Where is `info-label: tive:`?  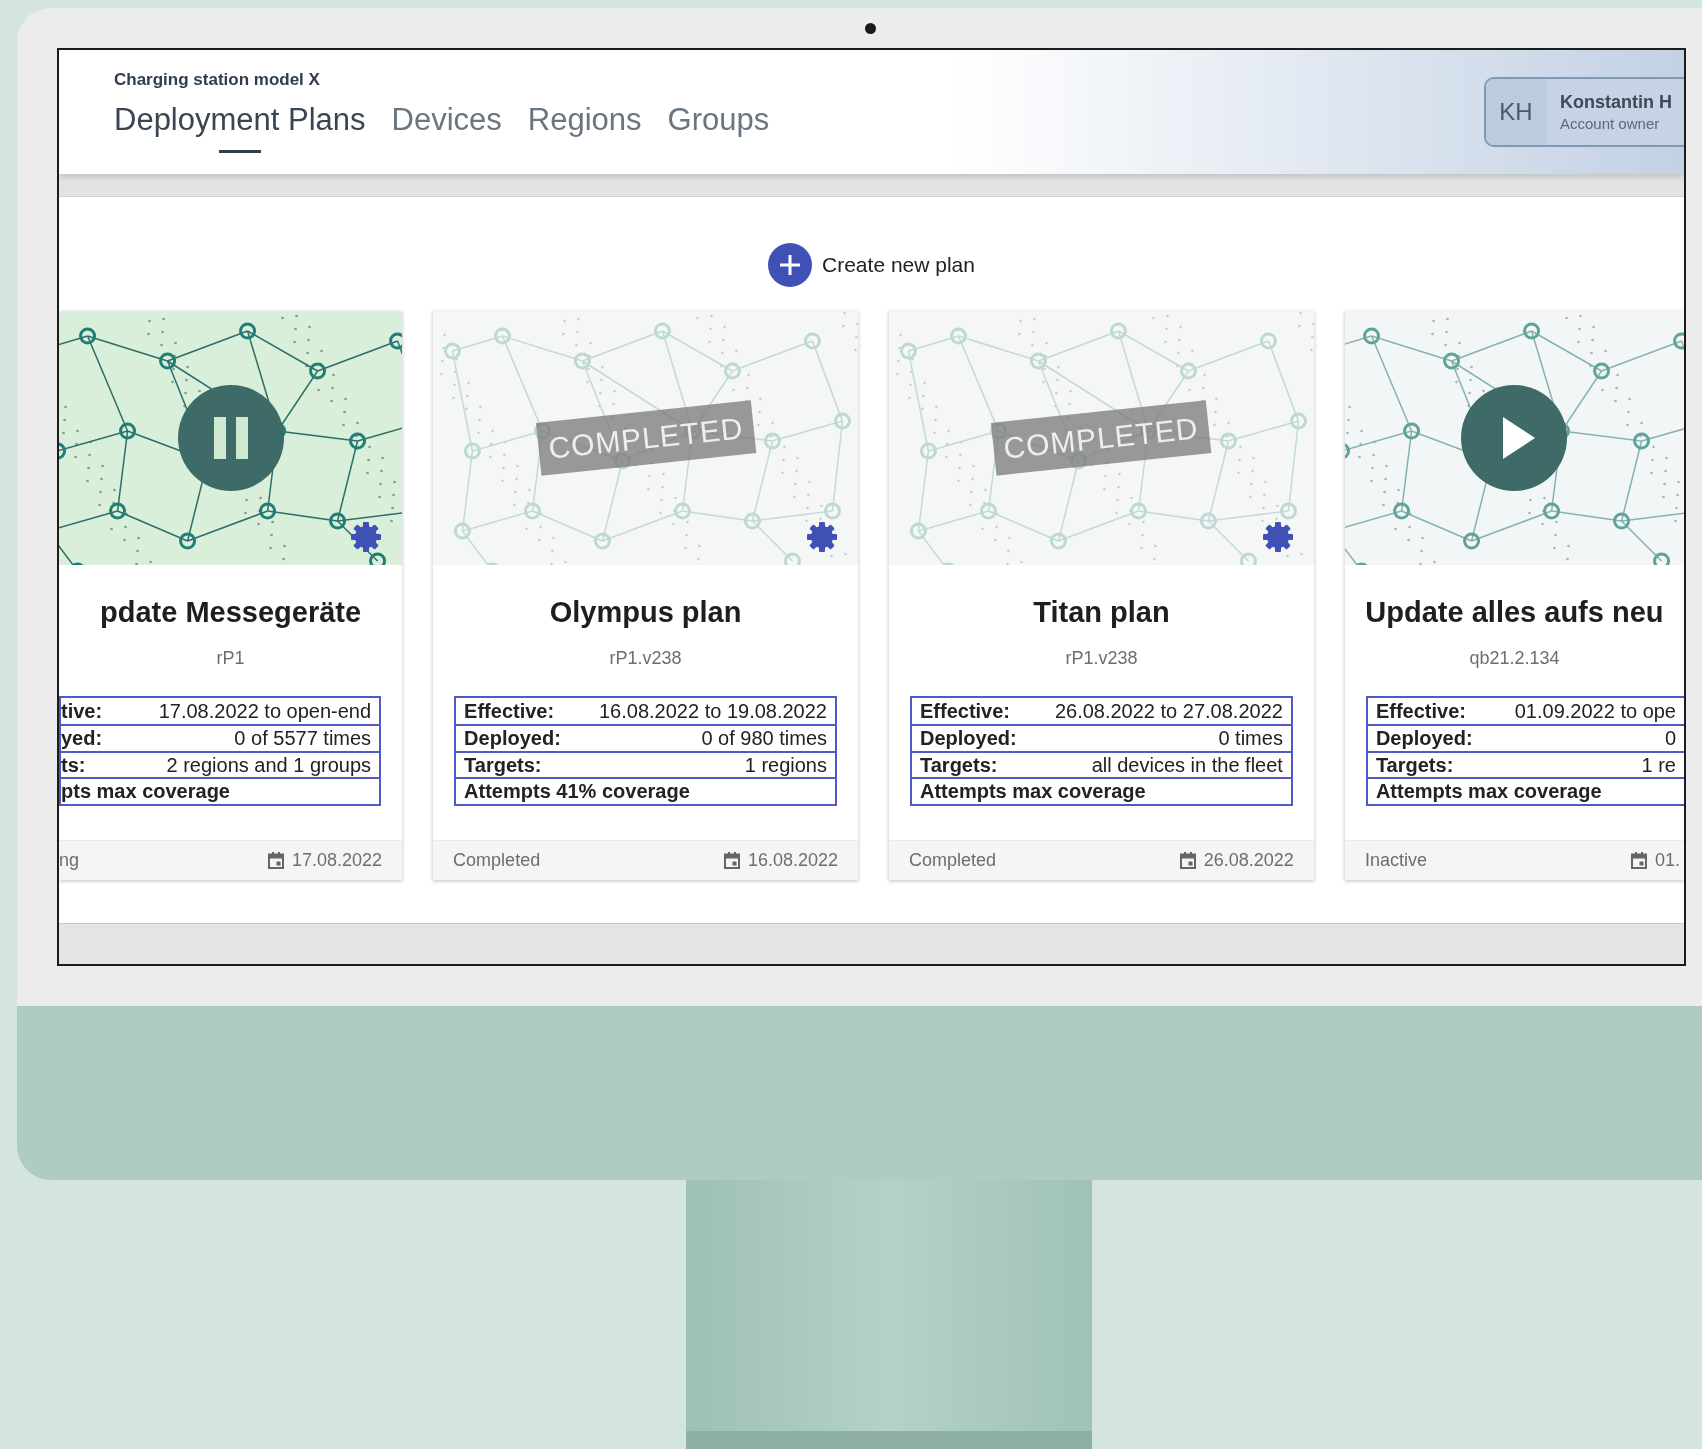 info-label: tive: is located at coordinates (82, 711).